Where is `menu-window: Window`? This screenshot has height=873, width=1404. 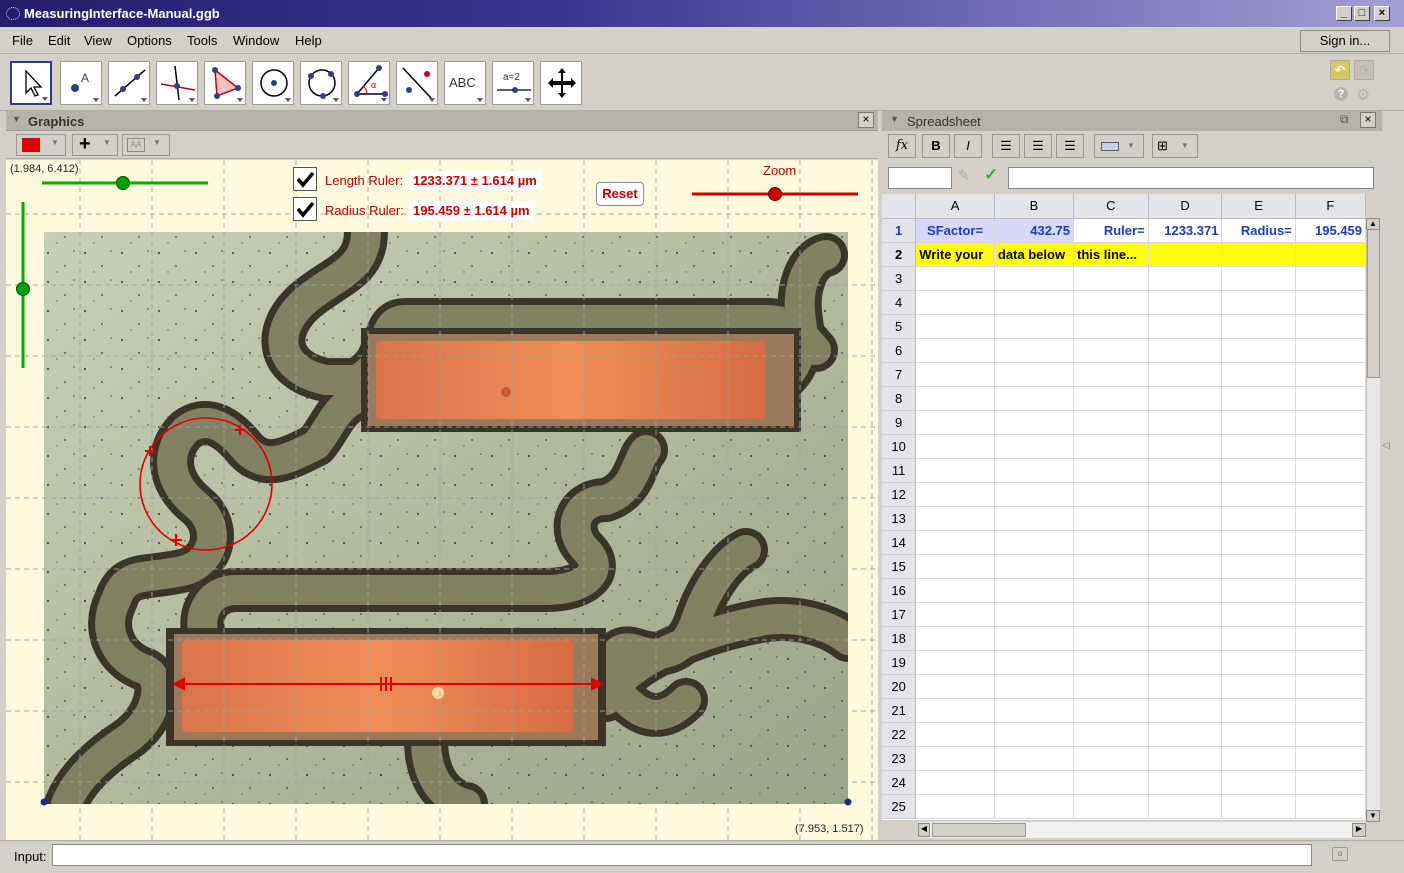 menu-window: Window is located at coordinates (256, 40).